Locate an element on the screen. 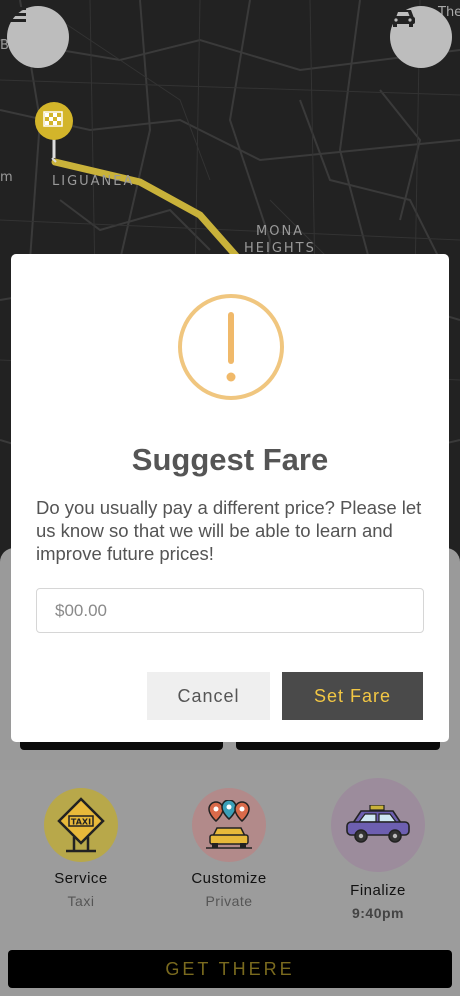 The width and height of the screenshot is (460, 996). dialog-title: Suggest Fare is located at coordinates (230, 459).